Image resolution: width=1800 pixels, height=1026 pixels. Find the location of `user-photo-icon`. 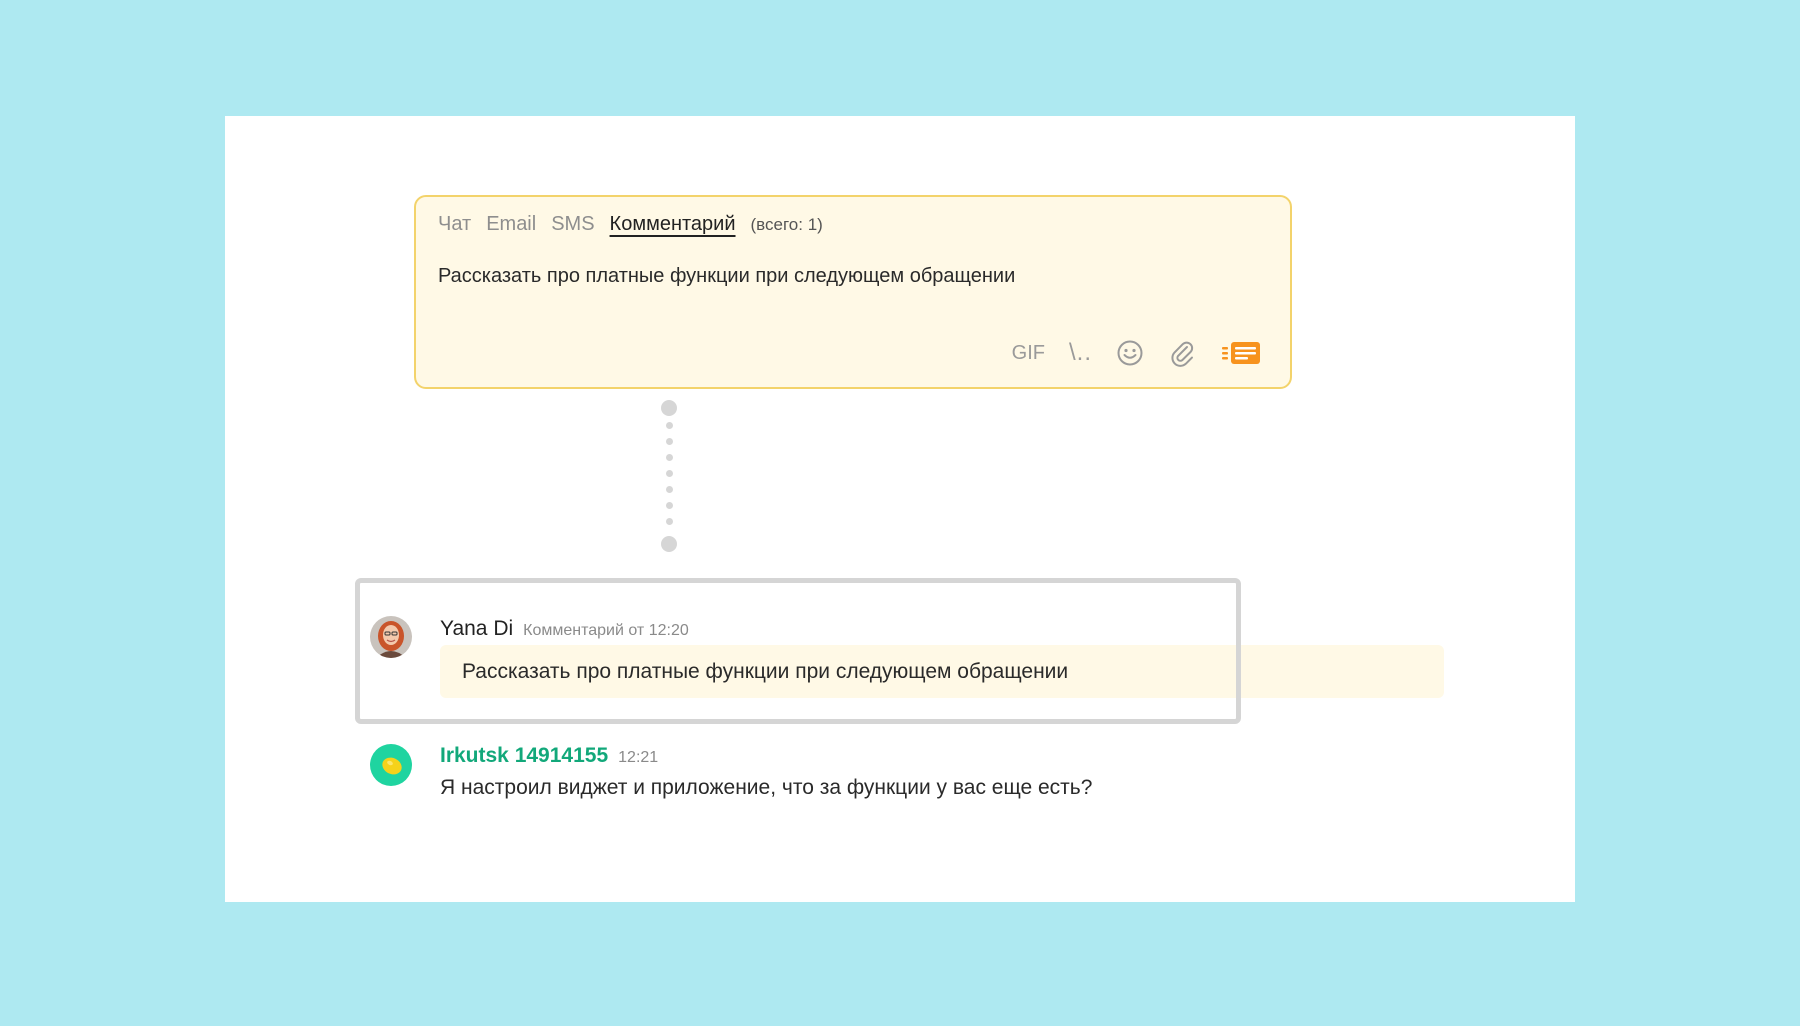

user-photo-icon is located at coordinates (391, 637).